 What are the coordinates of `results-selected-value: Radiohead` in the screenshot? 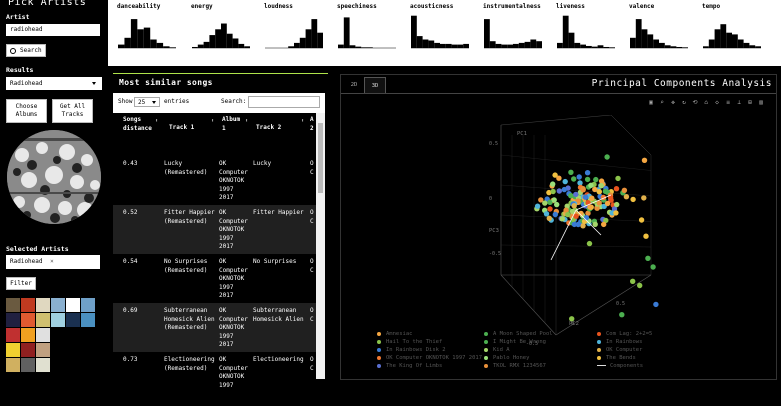 It's located at (26, 83).